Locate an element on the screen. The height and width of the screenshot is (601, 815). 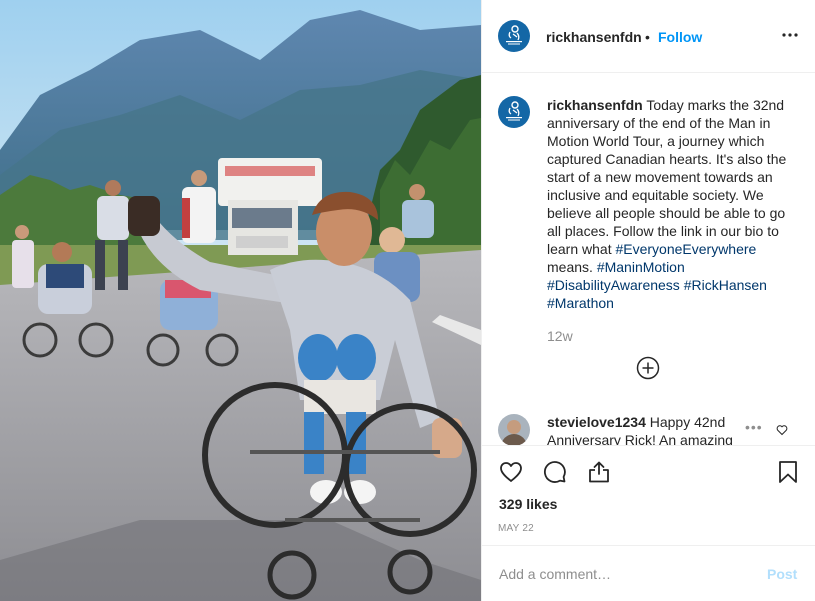
comment-icon is located at coordinates (555, 472).